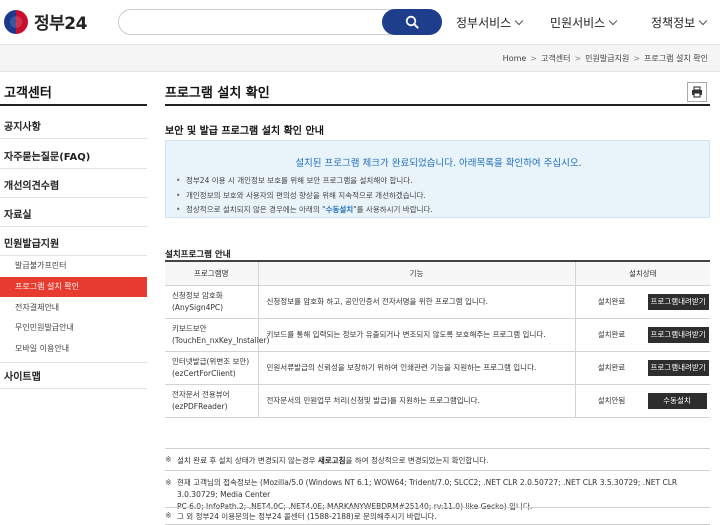  What do you see at coordinates (73, 308) in the screenshot?
I see `sidebar-sub-payment-guide: 전자결제안내` at bounding box center [73, 308].